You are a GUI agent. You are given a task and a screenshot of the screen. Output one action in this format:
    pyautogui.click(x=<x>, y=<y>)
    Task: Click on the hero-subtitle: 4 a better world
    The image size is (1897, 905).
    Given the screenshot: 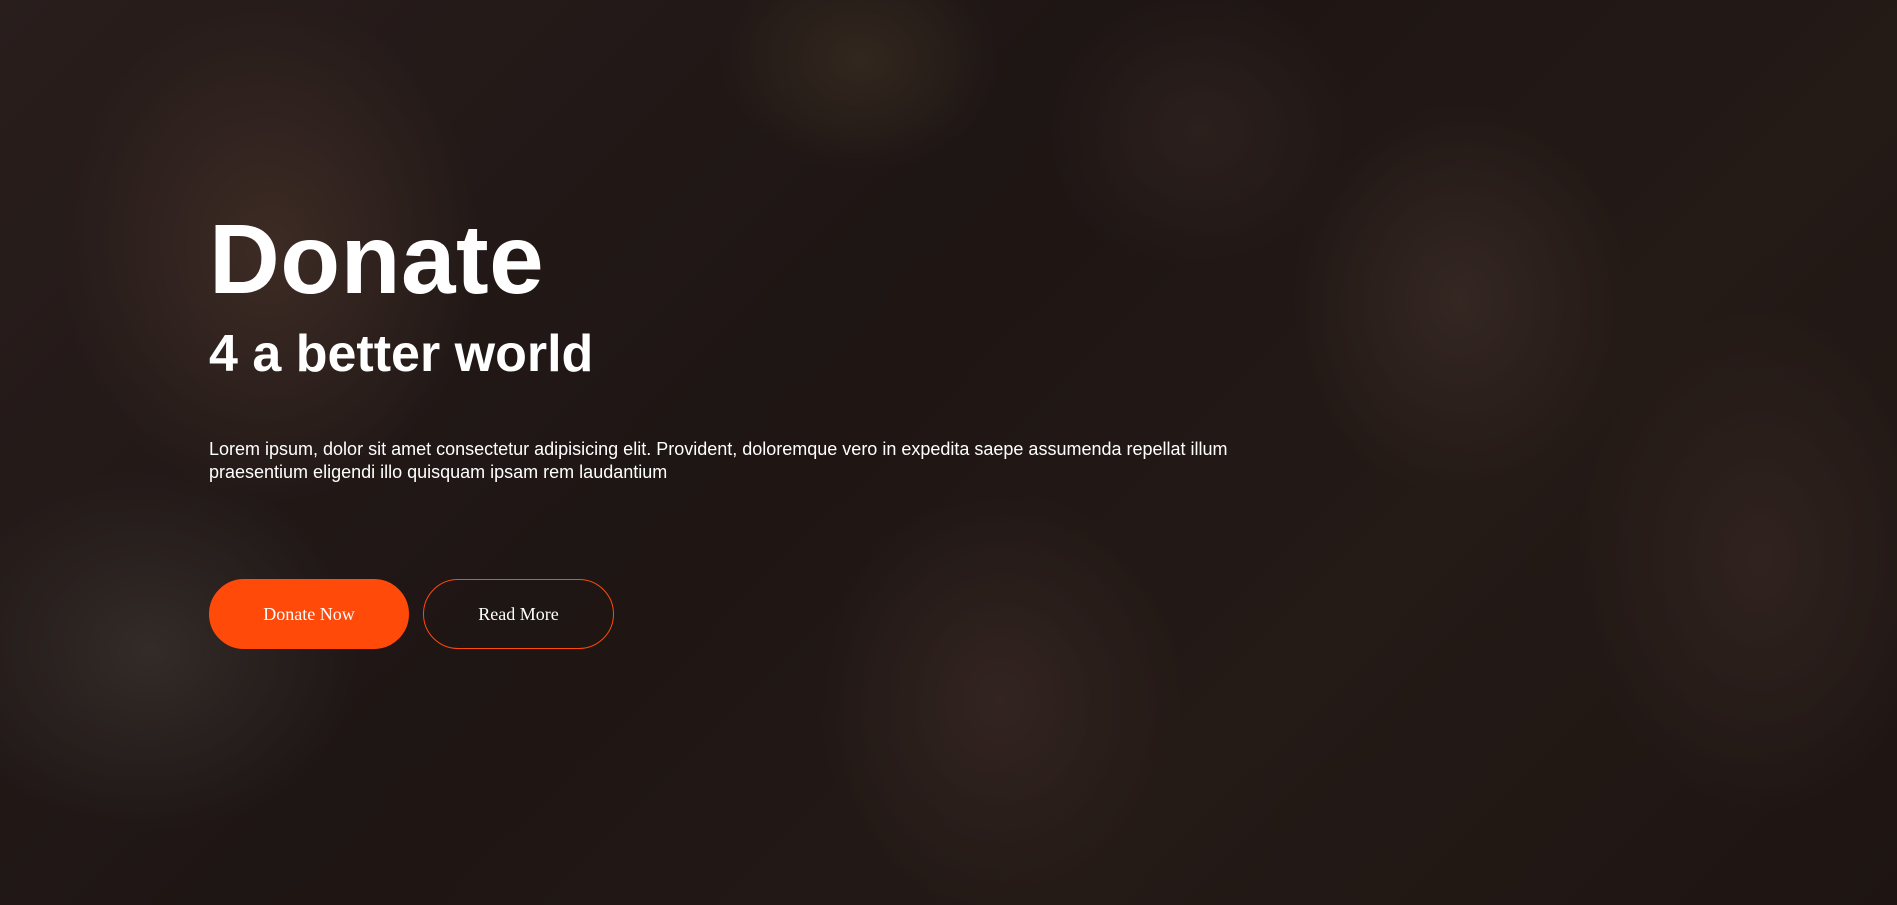 What is the action you would take?
    pyautogui.click(x=401, y=354)
    